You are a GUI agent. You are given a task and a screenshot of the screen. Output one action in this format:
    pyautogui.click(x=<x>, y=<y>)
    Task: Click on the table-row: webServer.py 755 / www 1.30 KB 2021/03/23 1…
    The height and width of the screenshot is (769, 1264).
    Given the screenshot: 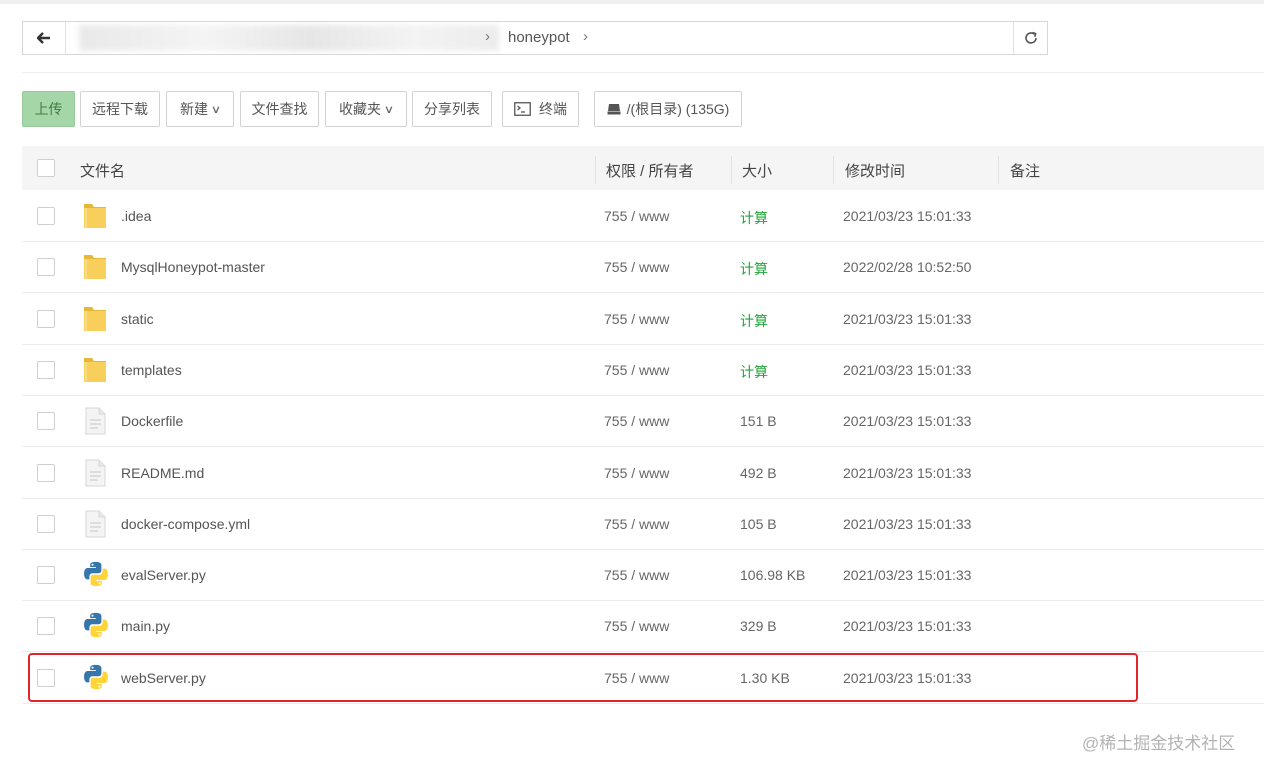 What is the action you would take?
    pyautogui.click(x=643, y=678)
    